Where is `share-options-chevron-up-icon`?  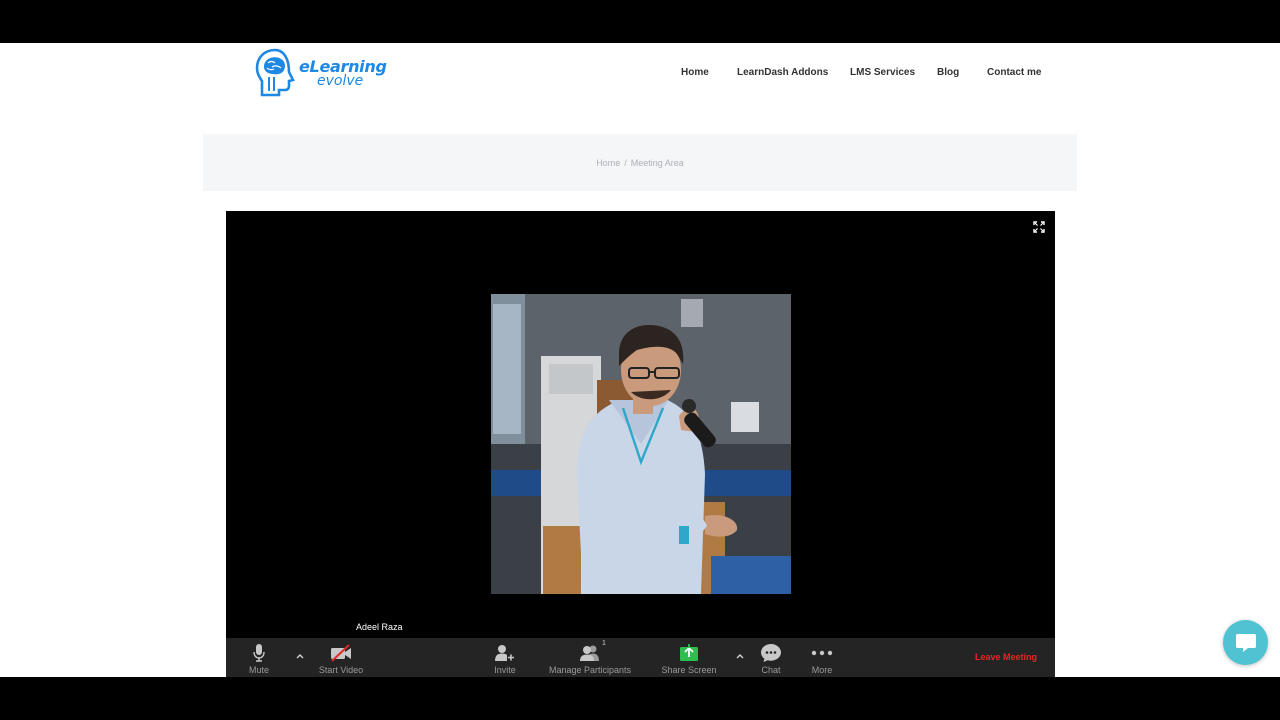
share-options-chevron-up-icon is located at coordinates (740, 656).